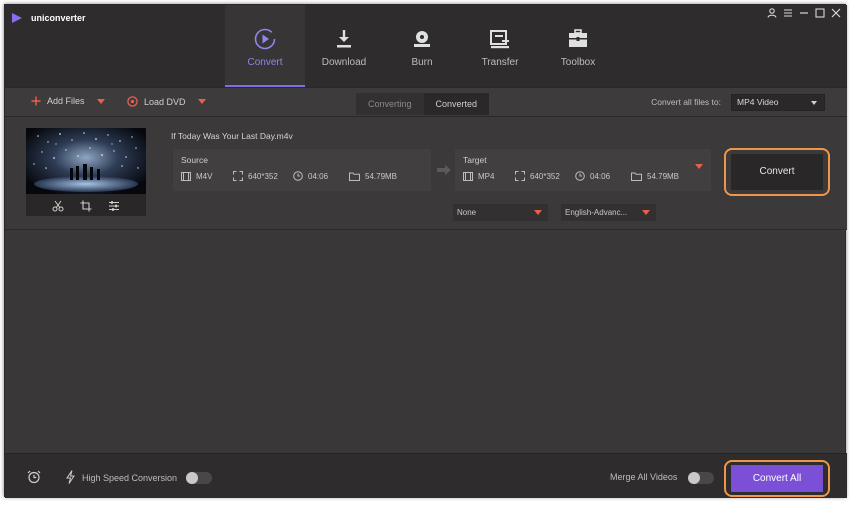 The width and height of the screenshot is (850, 505). What do you see at coordinates (644, 477) in the screenshot?
I see `merge-videos-label: Merge All Videos` at bounding box center [644, 477].